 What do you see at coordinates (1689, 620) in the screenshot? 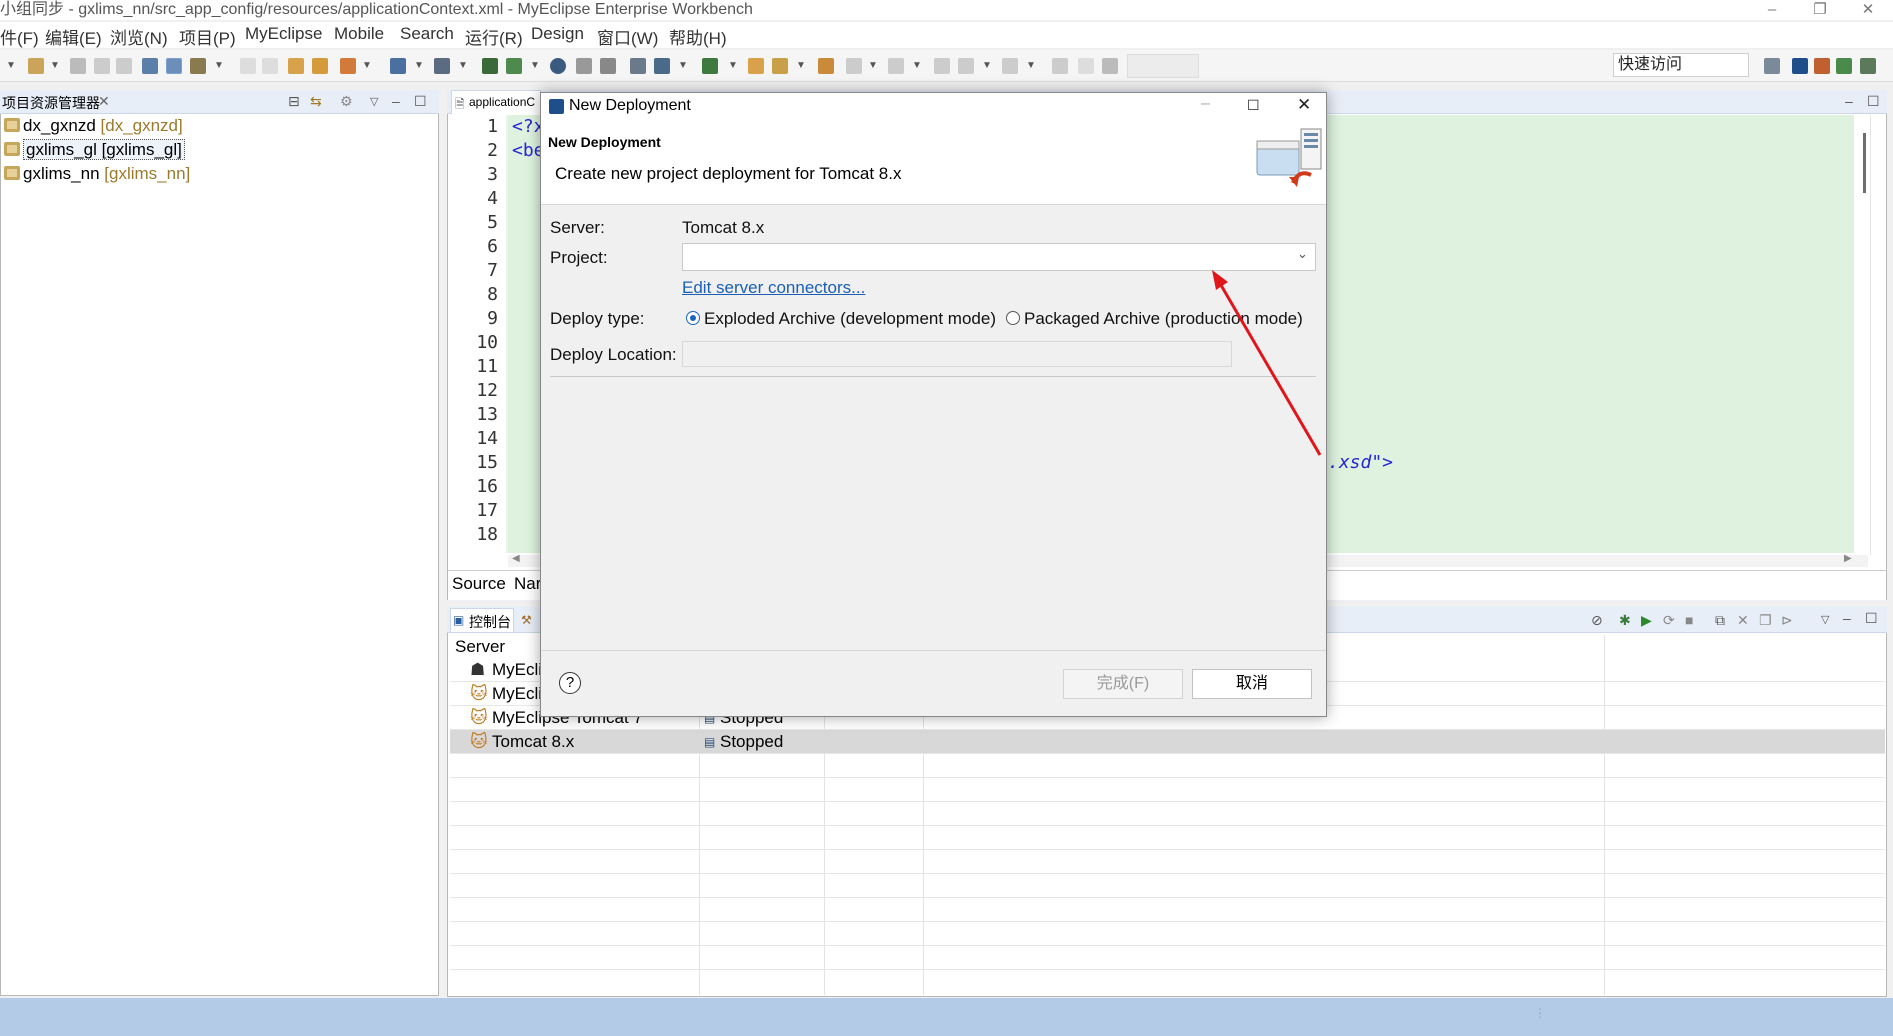
I see `stop-server-icon: ■` at bounding box center [1689, 620].